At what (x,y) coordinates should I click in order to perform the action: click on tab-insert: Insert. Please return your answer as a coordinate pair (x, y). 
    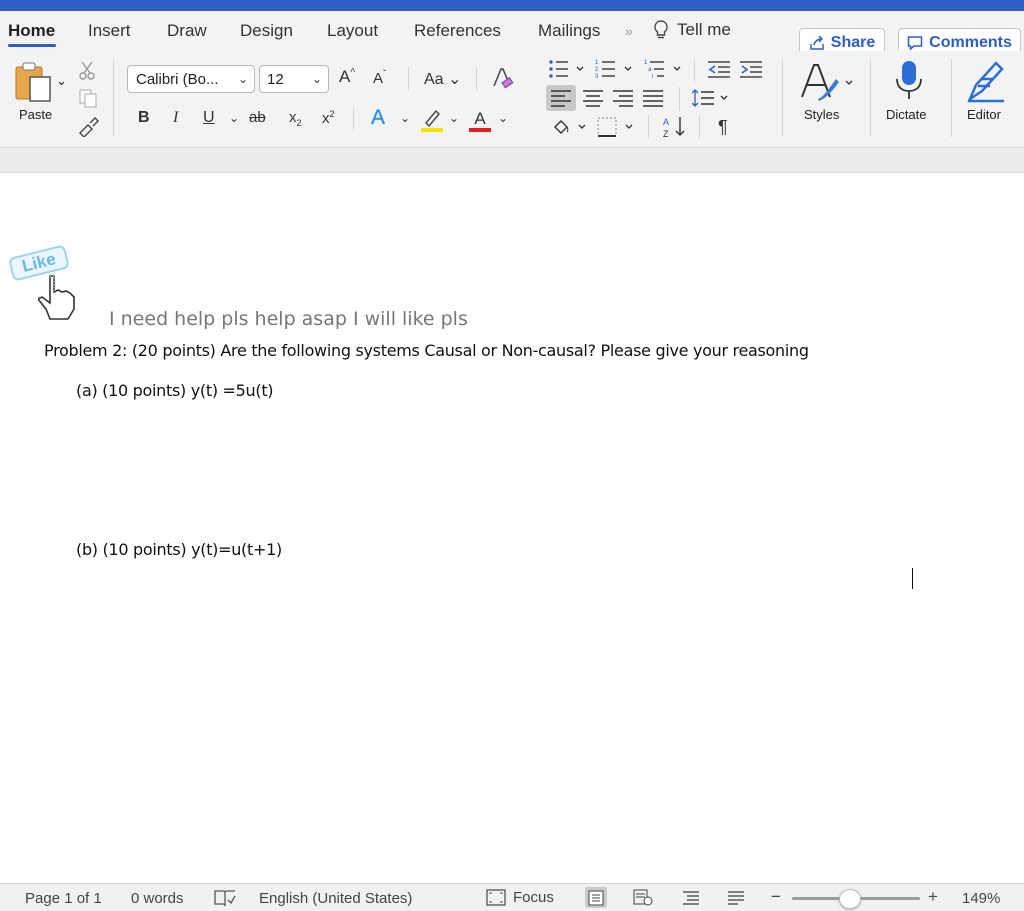
    Looking at the image, I should click on (109, 31).